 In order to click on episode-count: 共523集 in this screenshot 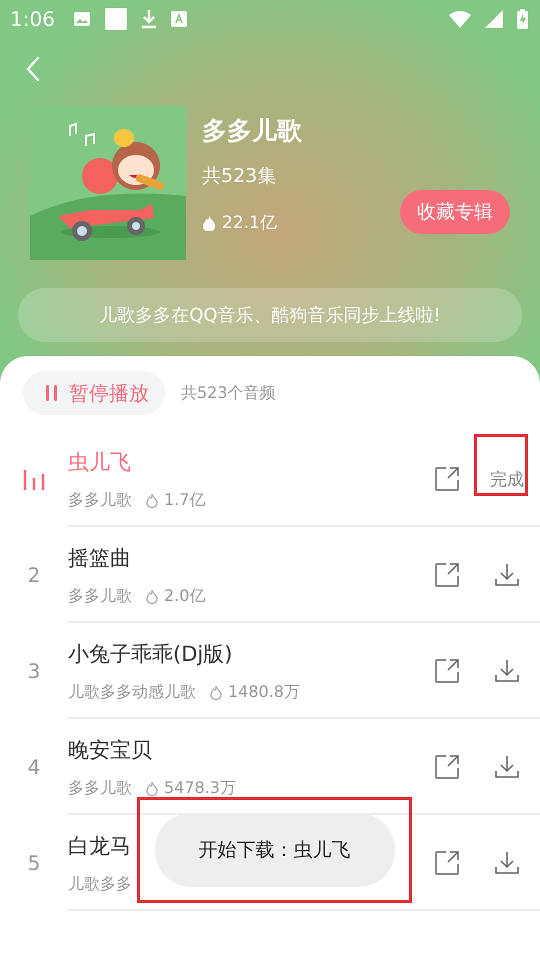, I will do `click(240, 176)`.